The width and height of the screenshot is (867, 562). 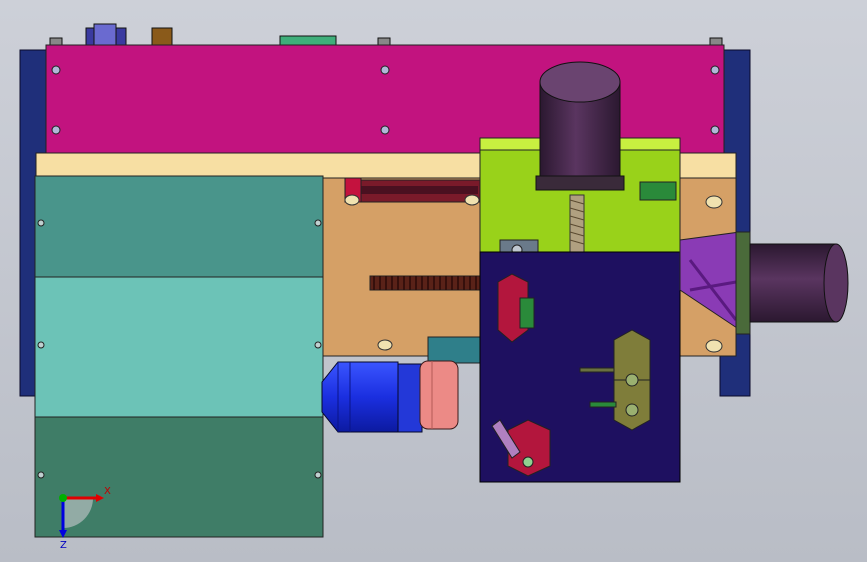 What do you see at coordinates (372, 397) in the screenshot?
I see `blue-drive-motor` at bounding box center [372, 397].